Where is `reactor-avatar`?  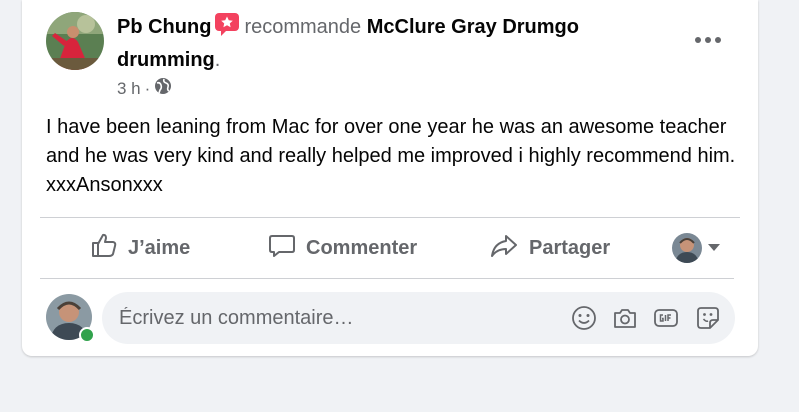
reactor-avatar is located at coordinates (687, 248).